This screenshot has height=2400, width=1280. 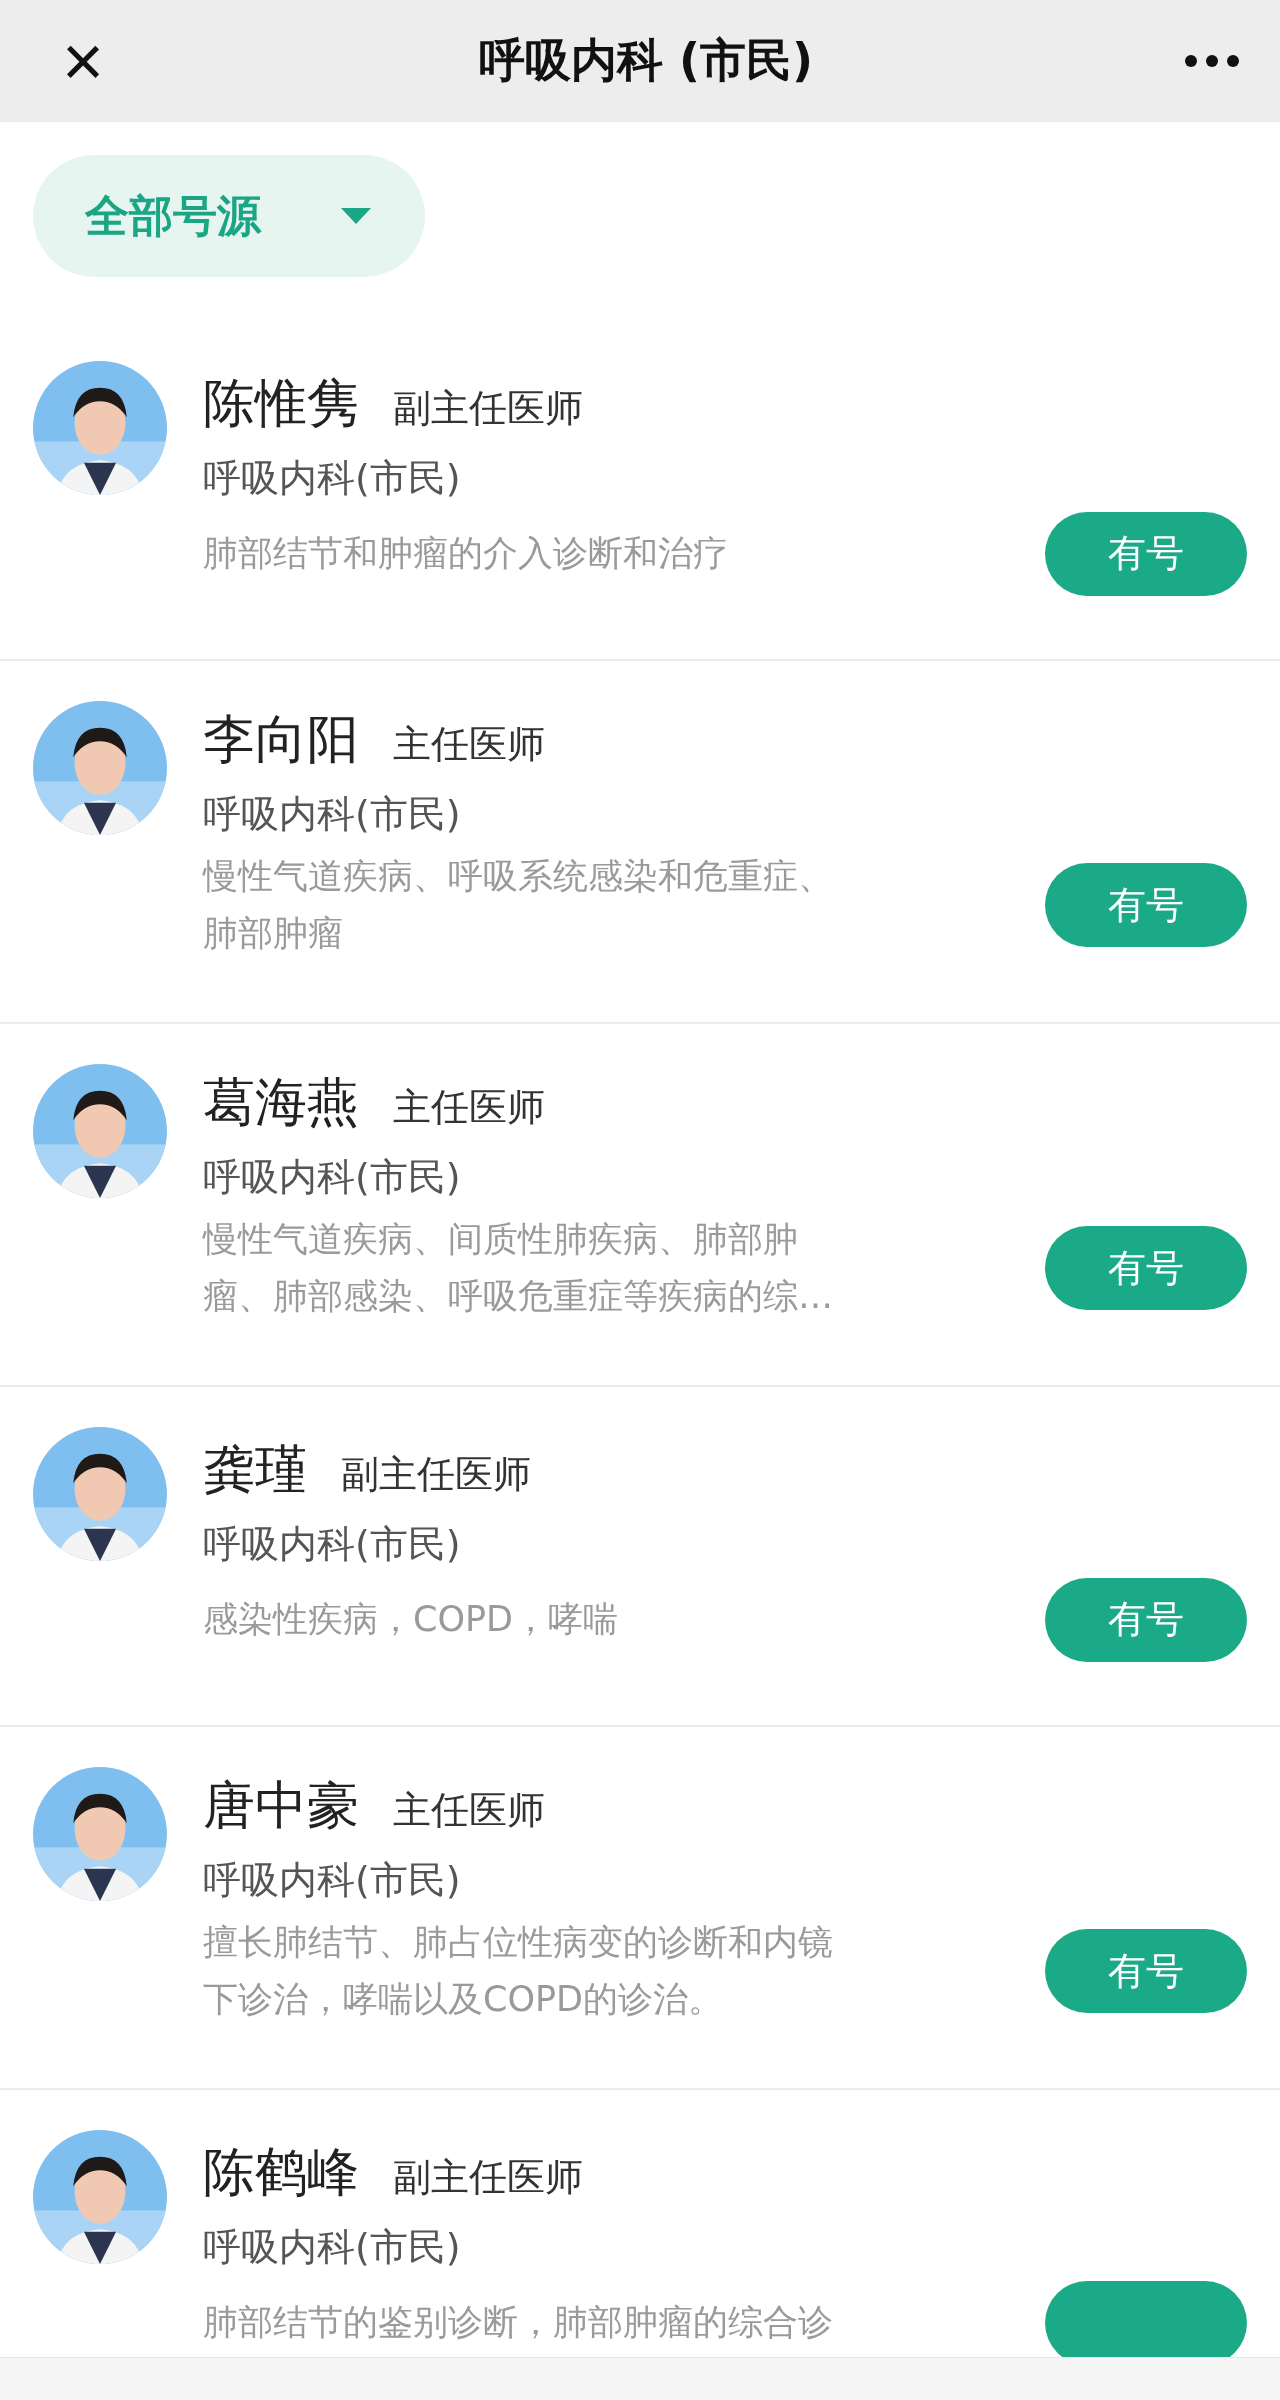 I want to click on source-filter-dropdown: 全部号源, so click(x=229, y=216).